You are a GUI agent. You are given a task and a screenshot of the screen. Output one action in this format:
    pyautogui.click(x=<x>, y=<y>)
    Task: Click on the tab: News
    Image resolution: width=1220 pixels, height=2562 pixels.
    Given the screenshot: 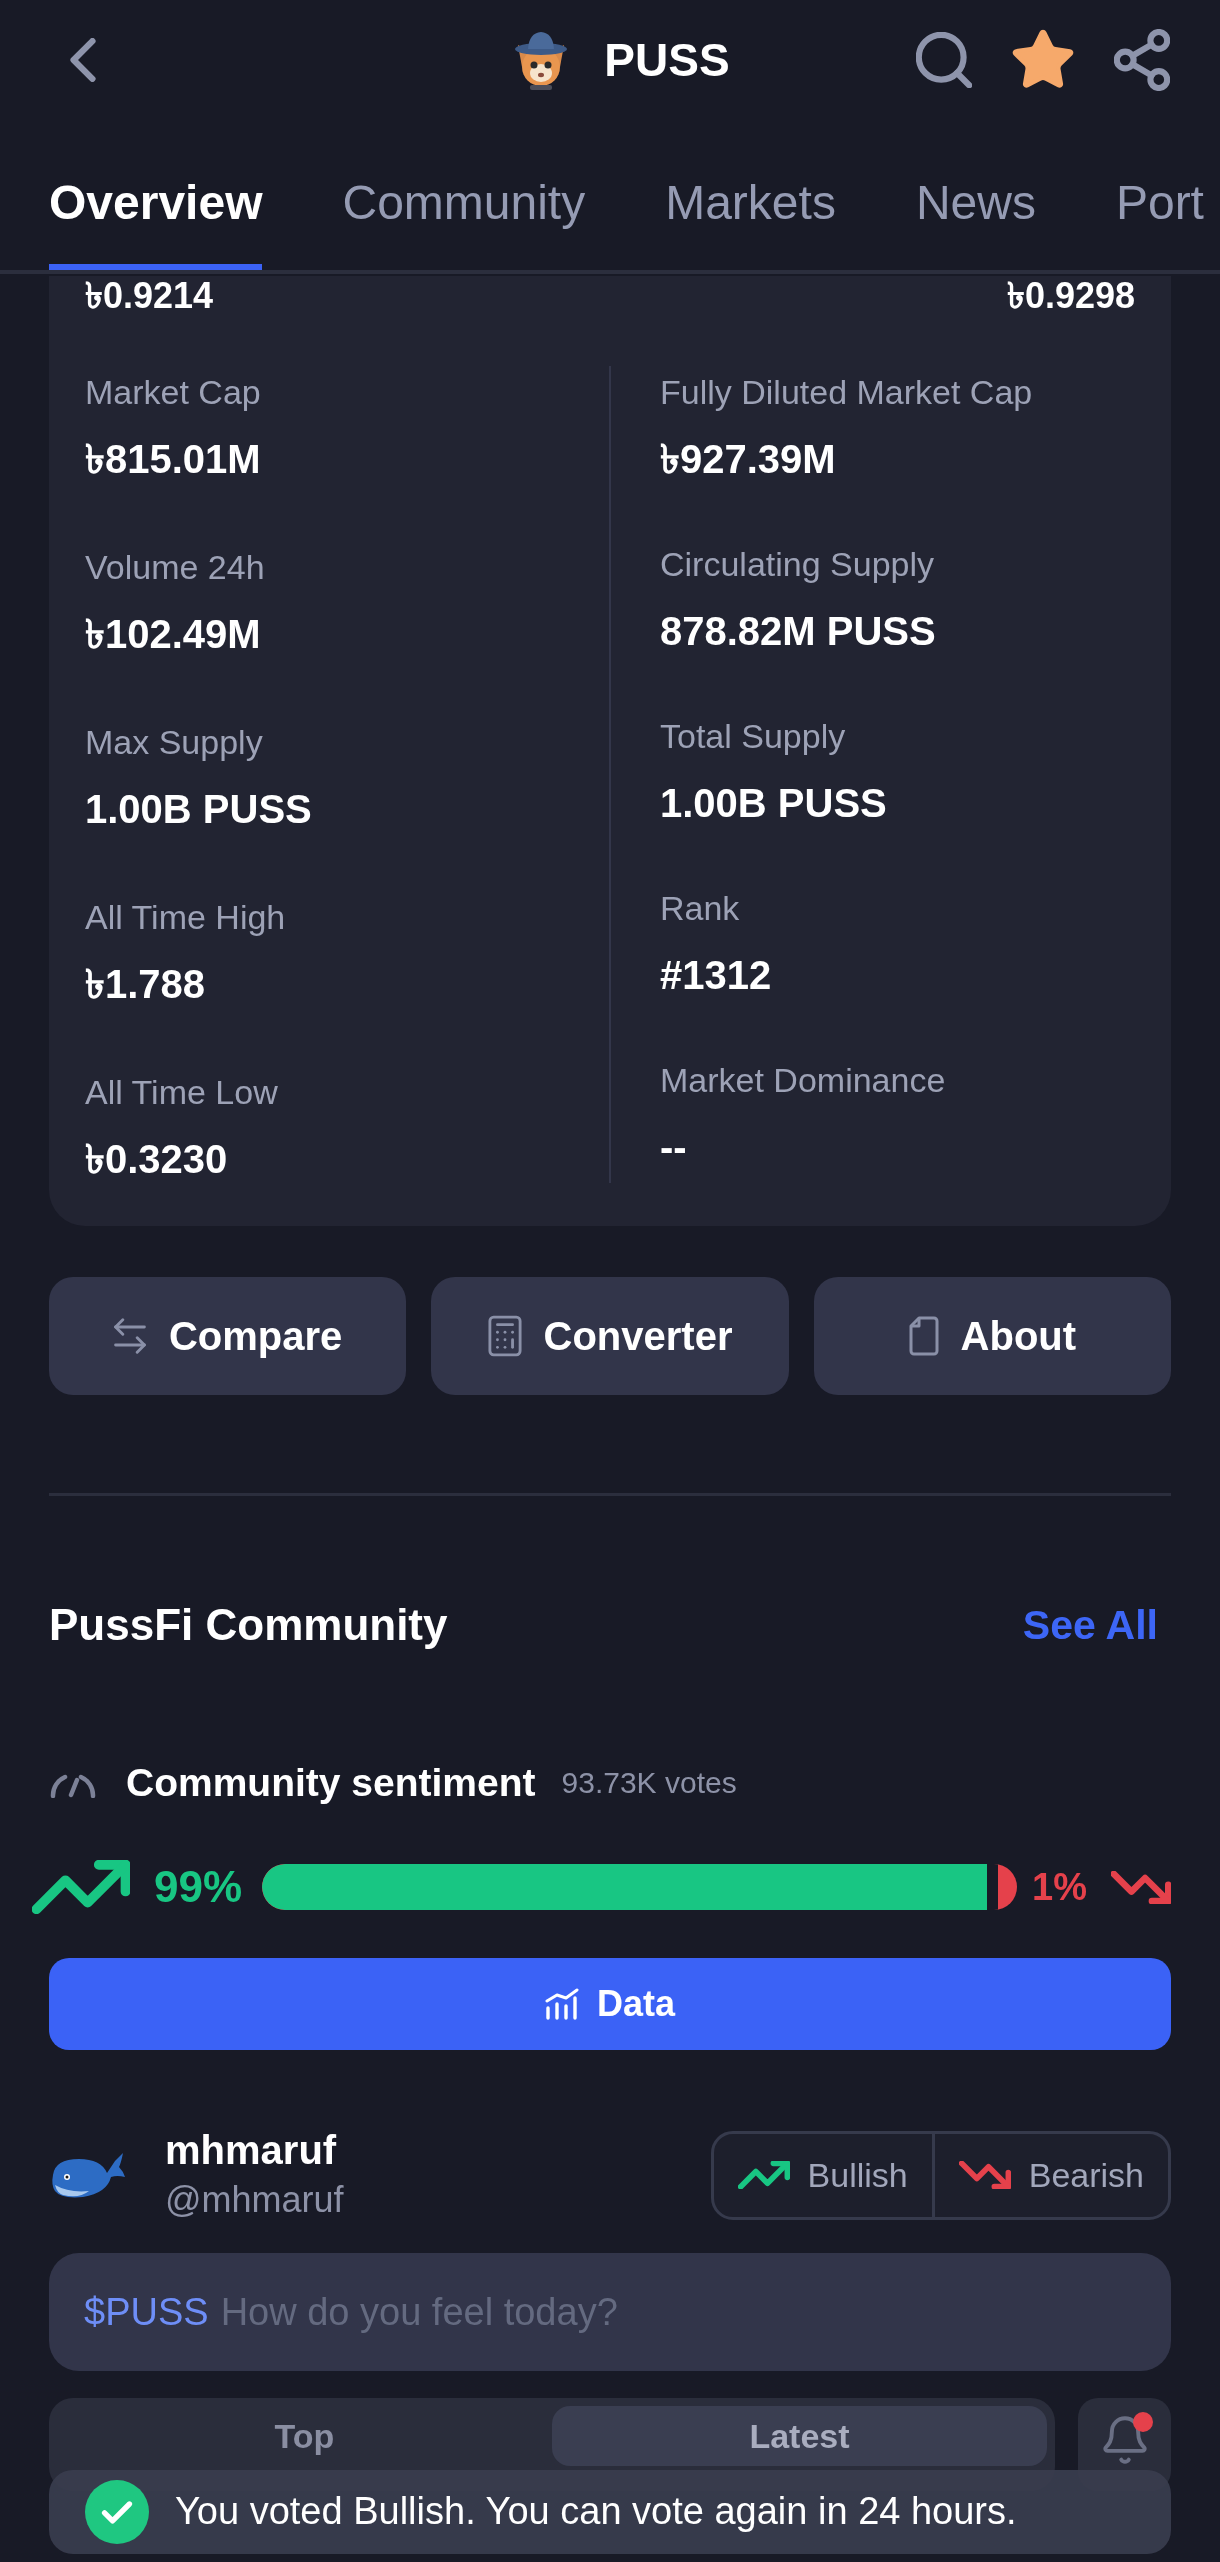 What is the action you would take?
    pyautogui.click(x=975, y=205)
    